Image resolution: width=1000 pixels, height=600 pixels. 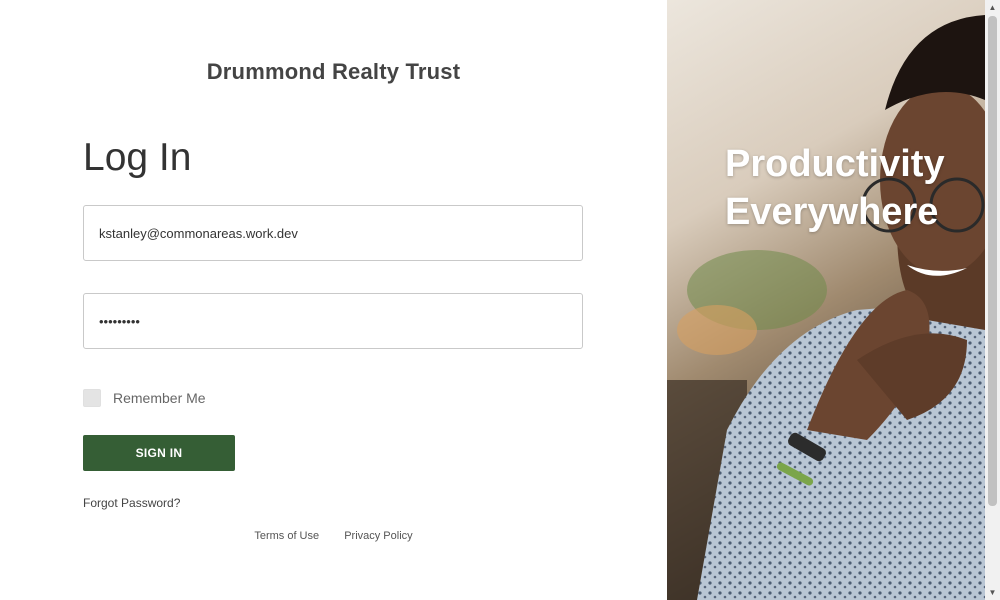 I want to click on password-field, so click(x=333, y=321).